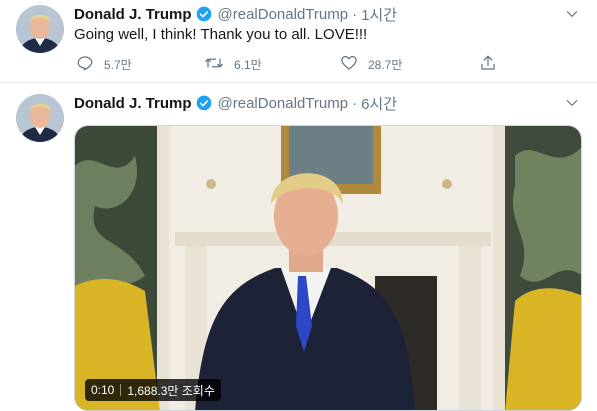  What do you see at coordinates (121, 390) in the screenshot?
I see `badge-divider` at bounding box center [121, 390].